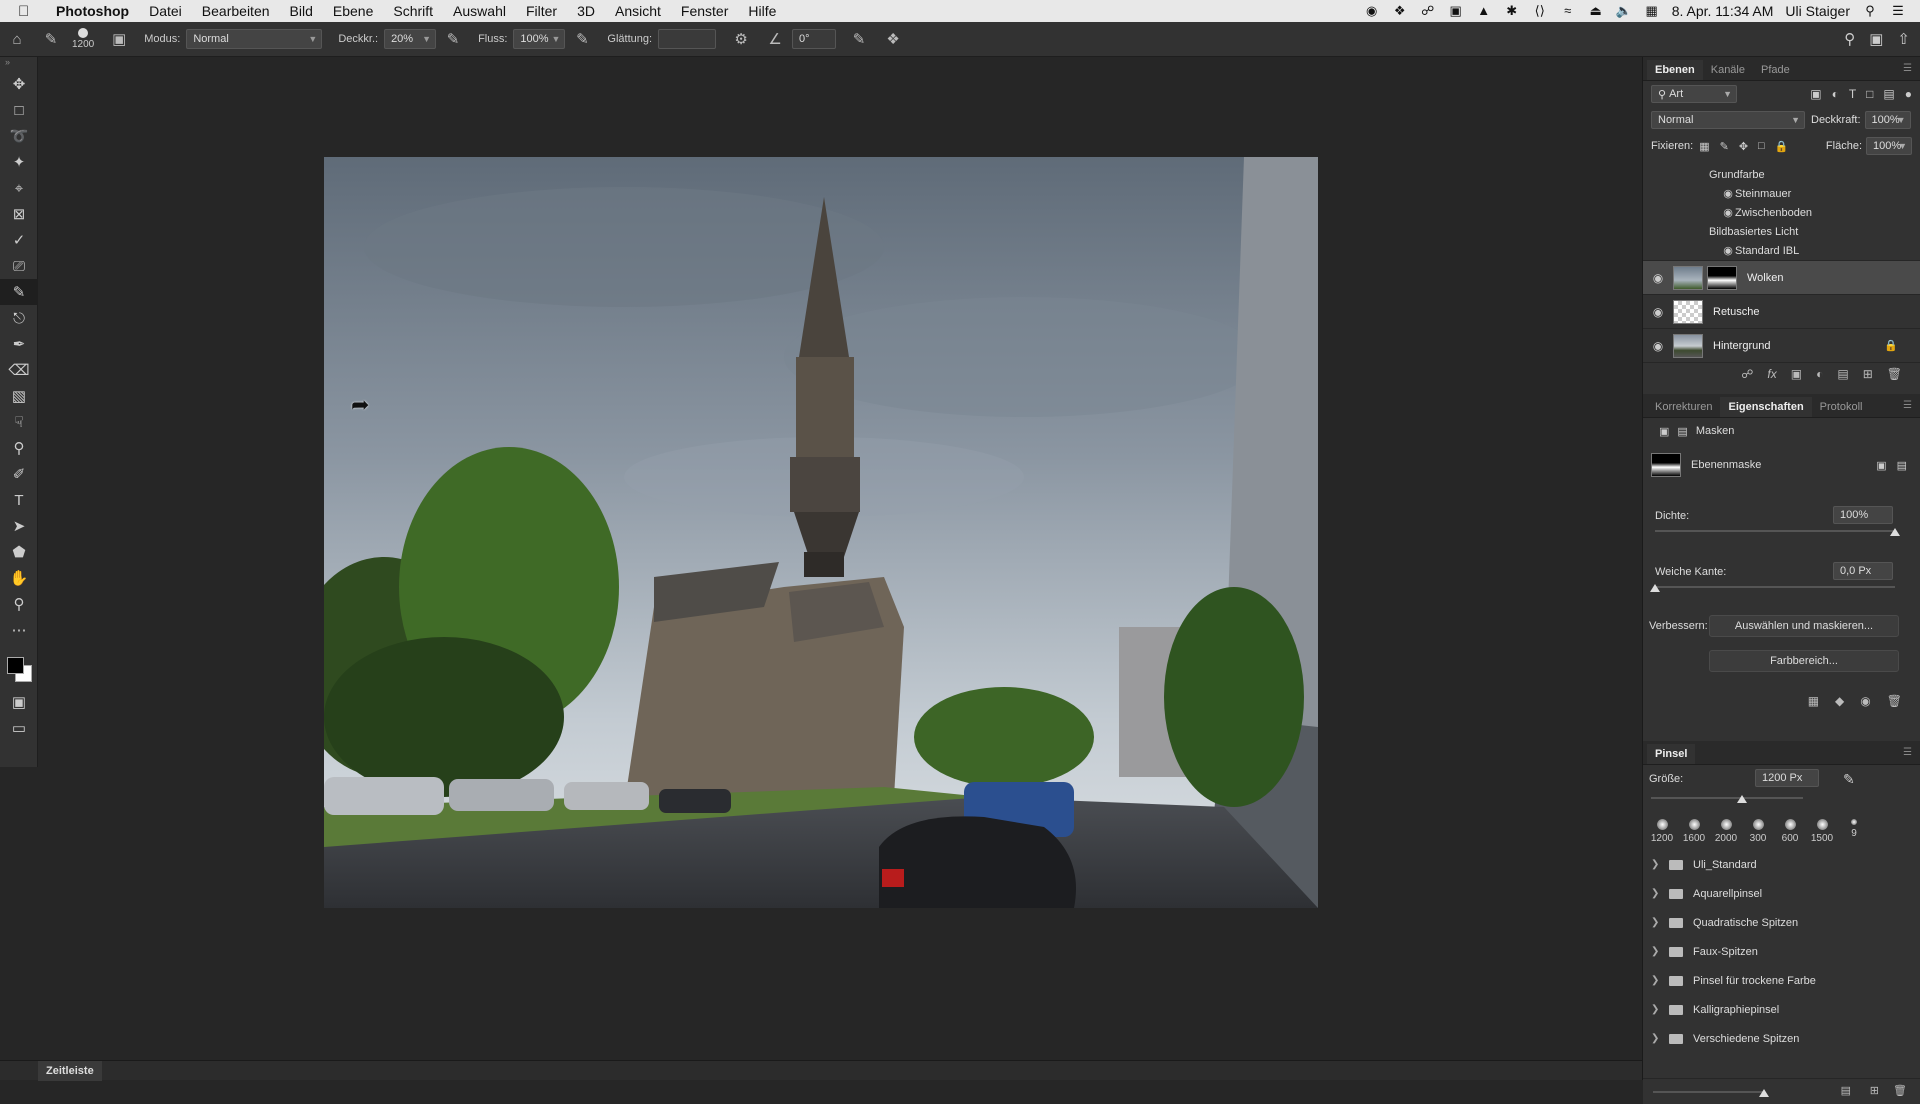 This screenshot has width=1920, height=1104. Describe the element at coordinates (1722, 277) in the screenshot. I see `layer-mask-thumbnail` at that location.